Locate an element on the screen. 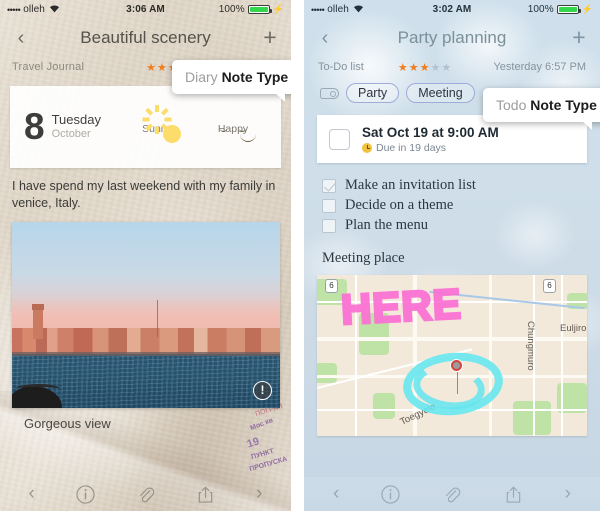 The image size is (600, 511). photo-info-badge: ! is located at coordinates (262, 390).